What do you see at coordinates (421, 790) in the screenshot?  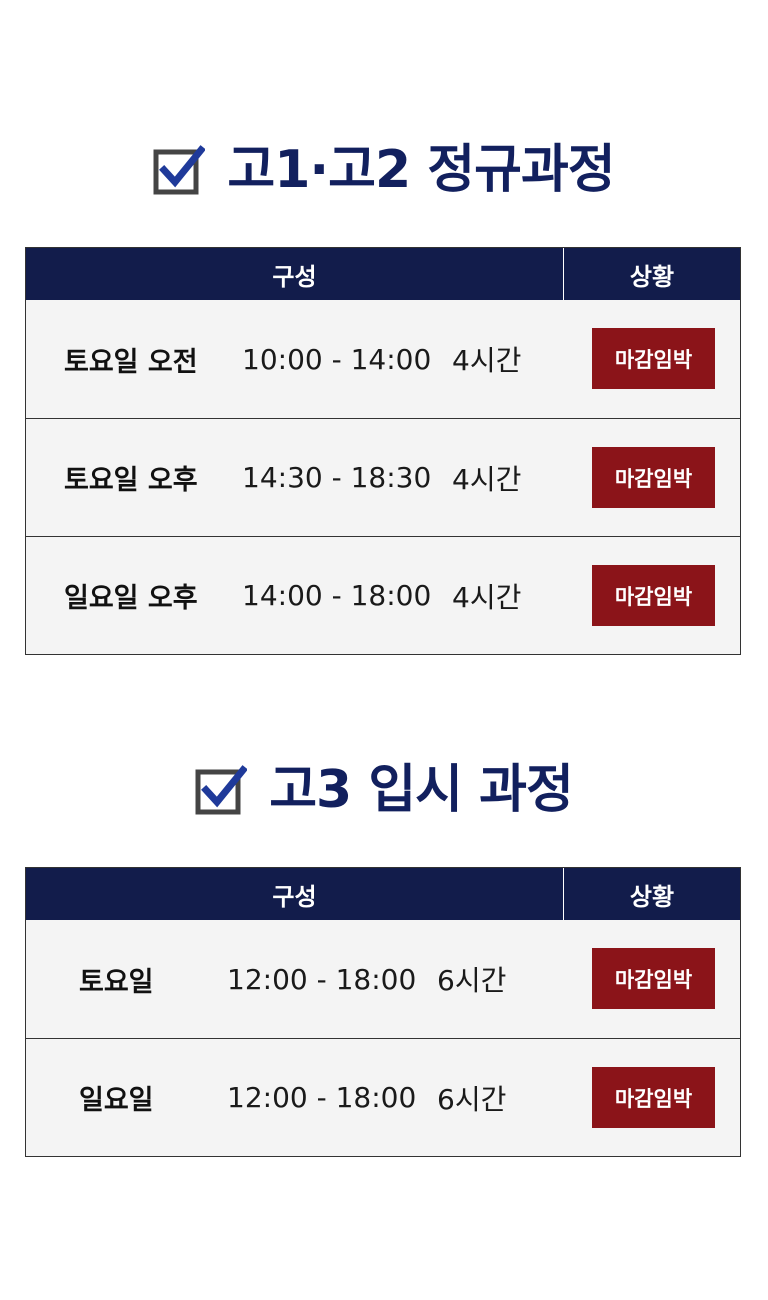 I see `section-title: 고3 입시 과정` at bounding box center [421, 790].